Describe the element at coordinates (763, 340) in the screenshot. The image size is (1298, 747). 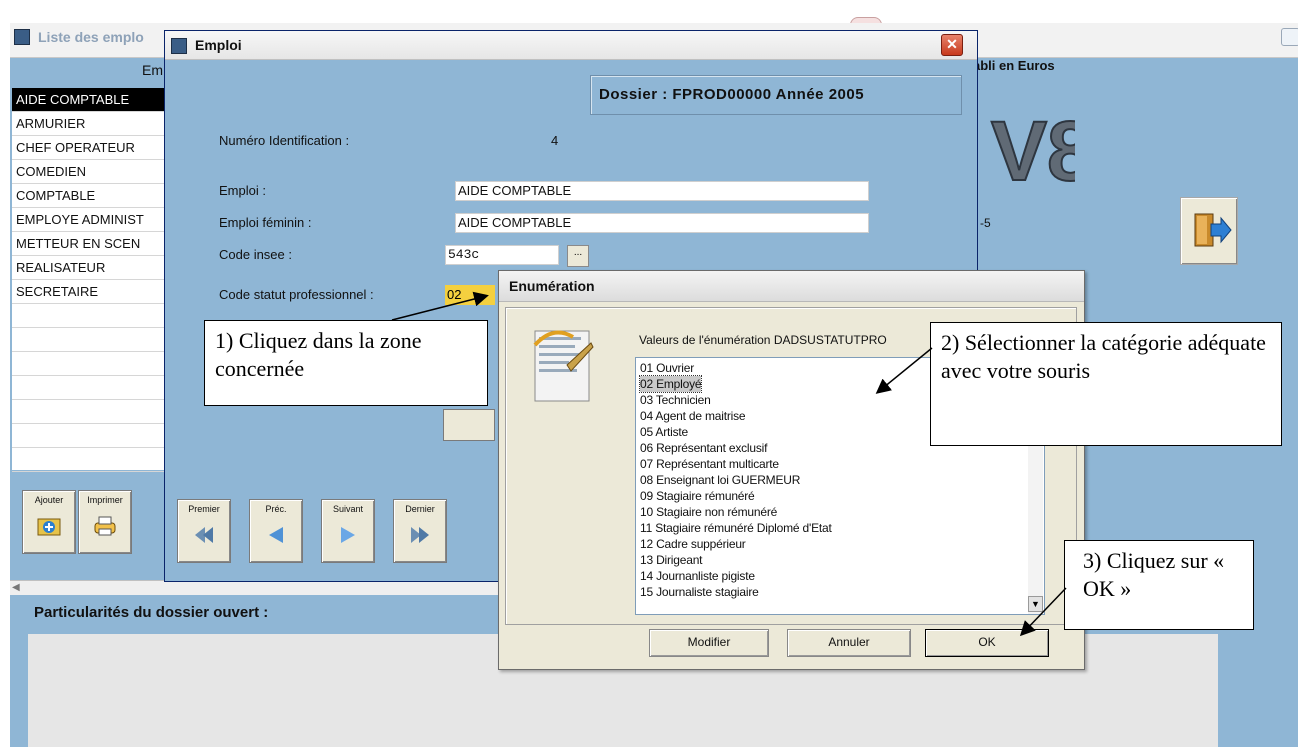
I see `enumeration-caption: Valeurs de l'énumération DADSUSTATUTPRO` at that location.